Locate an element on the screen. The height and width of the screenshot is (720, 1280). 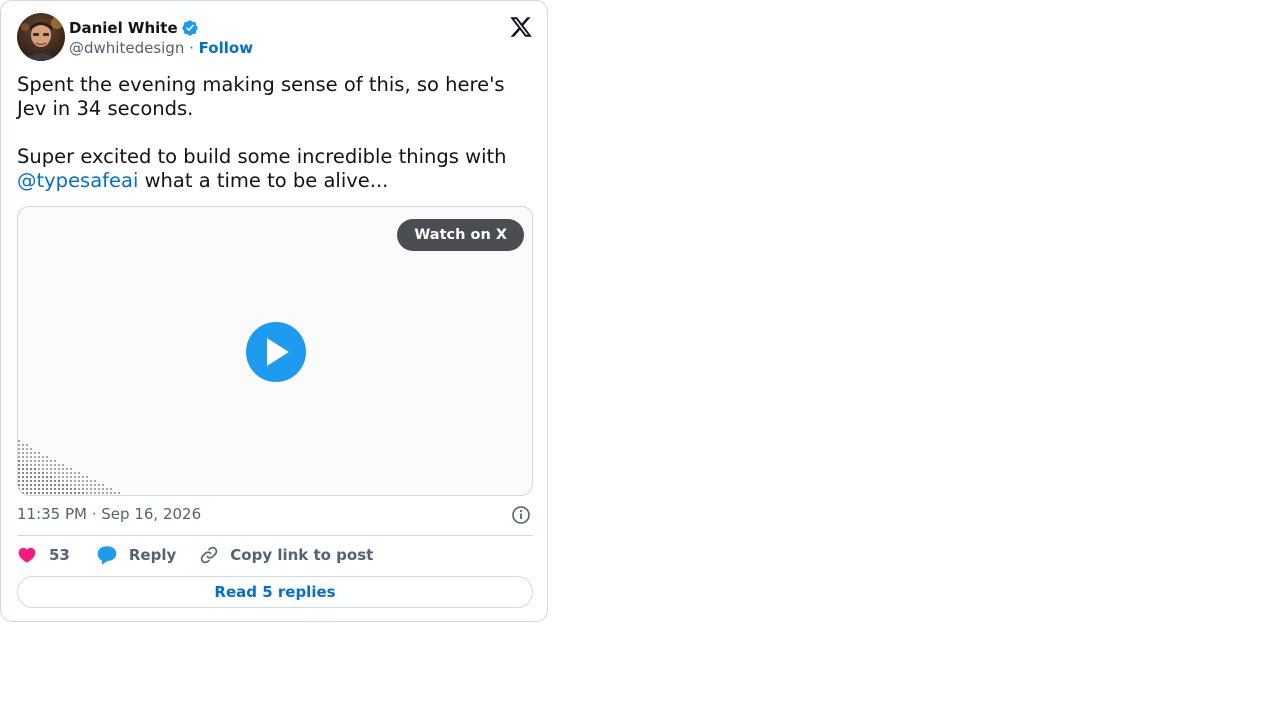
link-icon is located at coordinates (209, 555).